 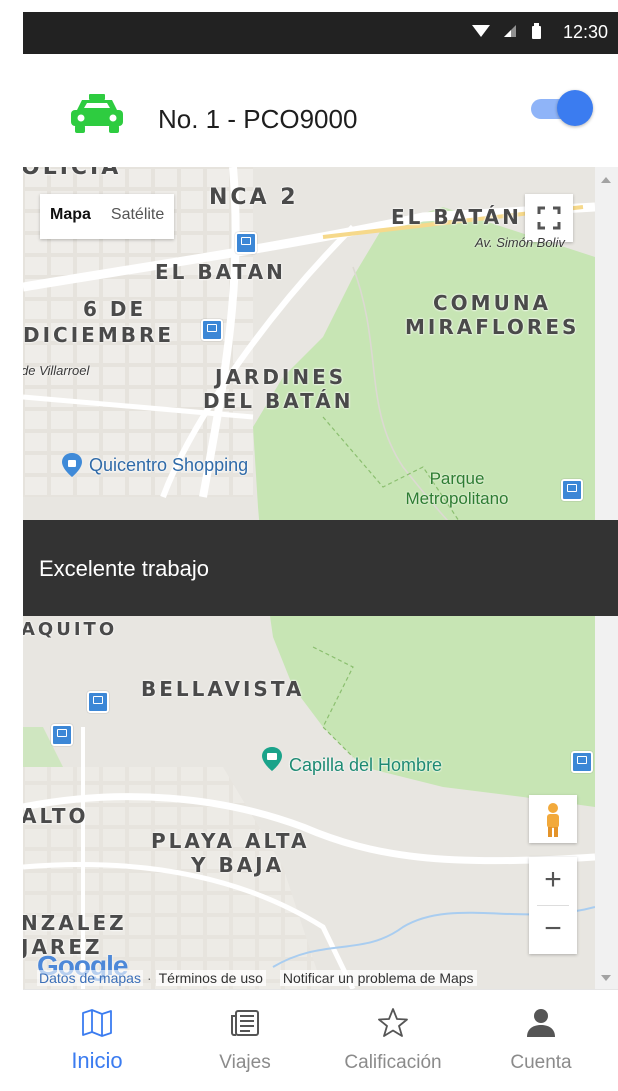 I want to click on area-label: ALTO, so click(x=56, y=816).